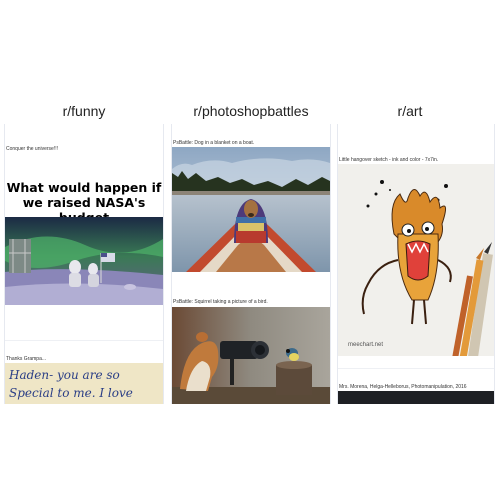 Image resolution: width=500 pixels, height=500 pixels. Describe the element at coordinates (213, 143) in the screenshot. I see `post-caption: PsBattle: Dog in a blanket on a boat.` at that location.